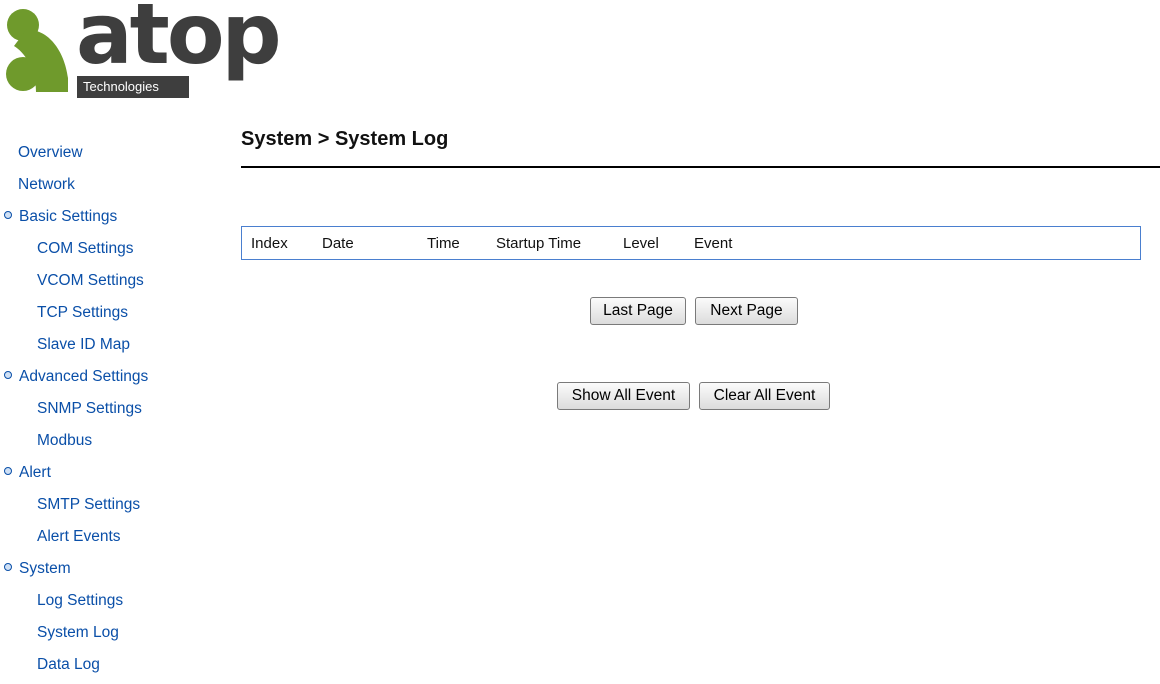 The image size is (1160, 684). Describe the element at coordinates (112, 156) in the screenshot. I see `sidebar-item-overview: Overview` at that location.